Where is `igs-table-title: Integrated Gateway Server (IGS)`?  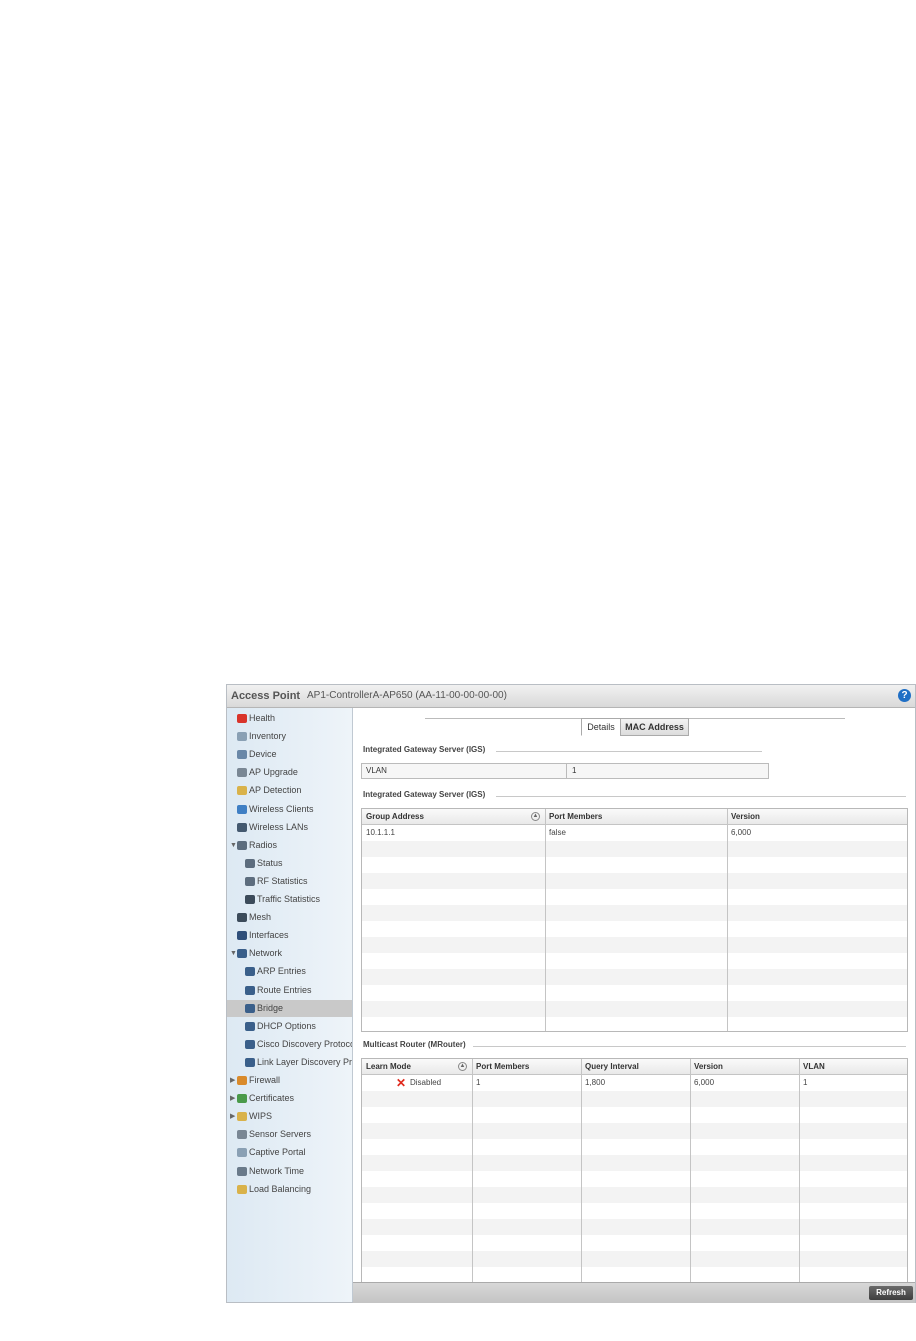
igs-table-title: Integrated Gateway Server (IGS) is located at coordinates (424, 794).